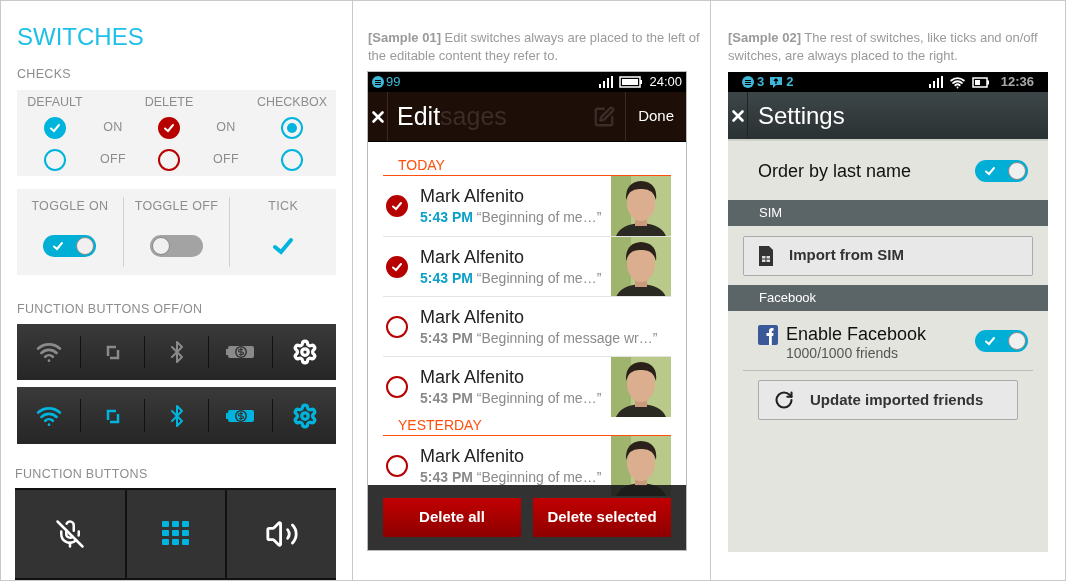 The width and height of the screenshot is (1066, 581). Describe the element at coordinates (419, 116) in the screenshot. I see `header-title: Edit` at that location.